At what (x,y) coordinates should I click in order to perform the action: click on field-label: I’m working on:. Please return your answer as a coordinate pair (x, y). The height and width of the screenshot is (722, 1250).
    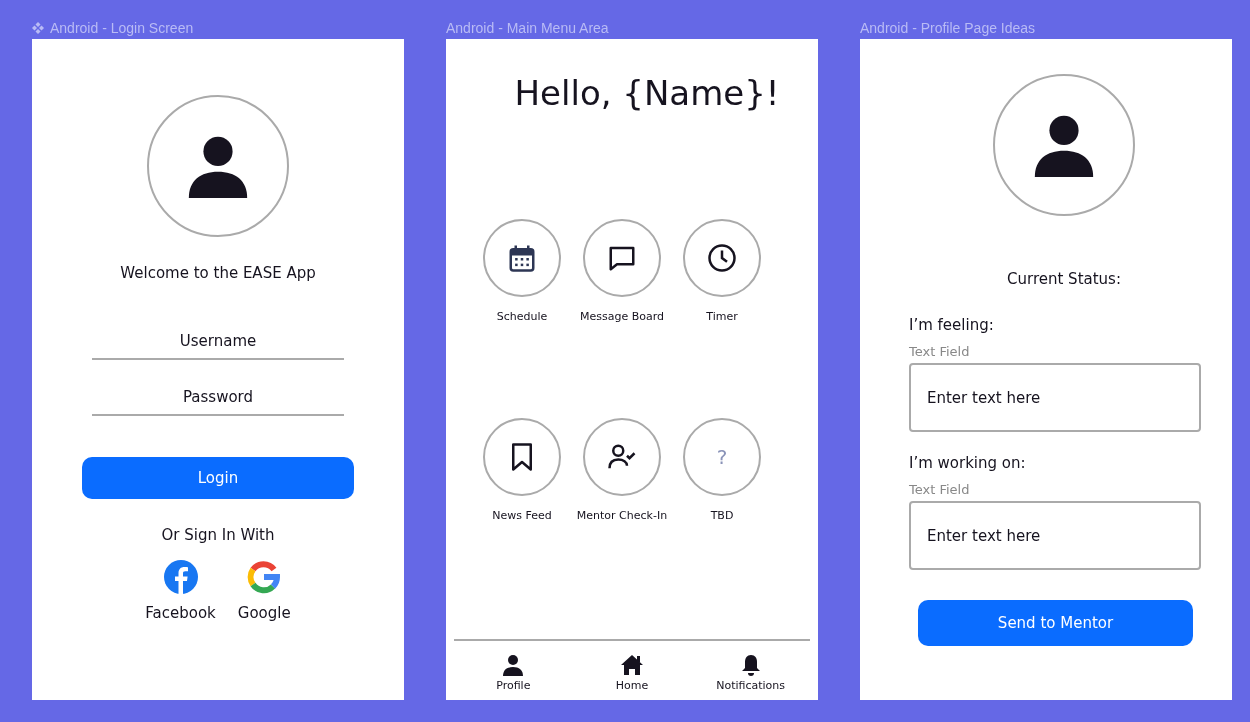
    Looking at the image, I should click on (968, 463).